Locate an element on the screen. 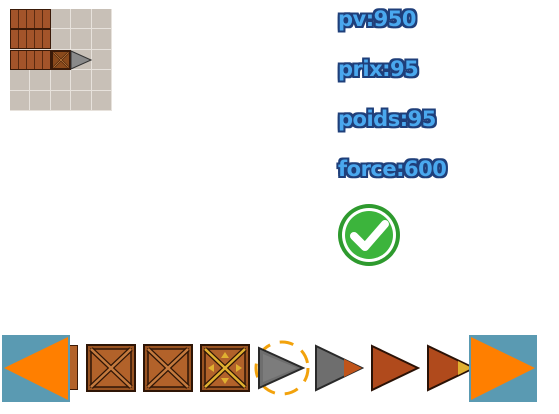 The image size is (559, 414). partial-plank-item is located at coordinates (73, 367).